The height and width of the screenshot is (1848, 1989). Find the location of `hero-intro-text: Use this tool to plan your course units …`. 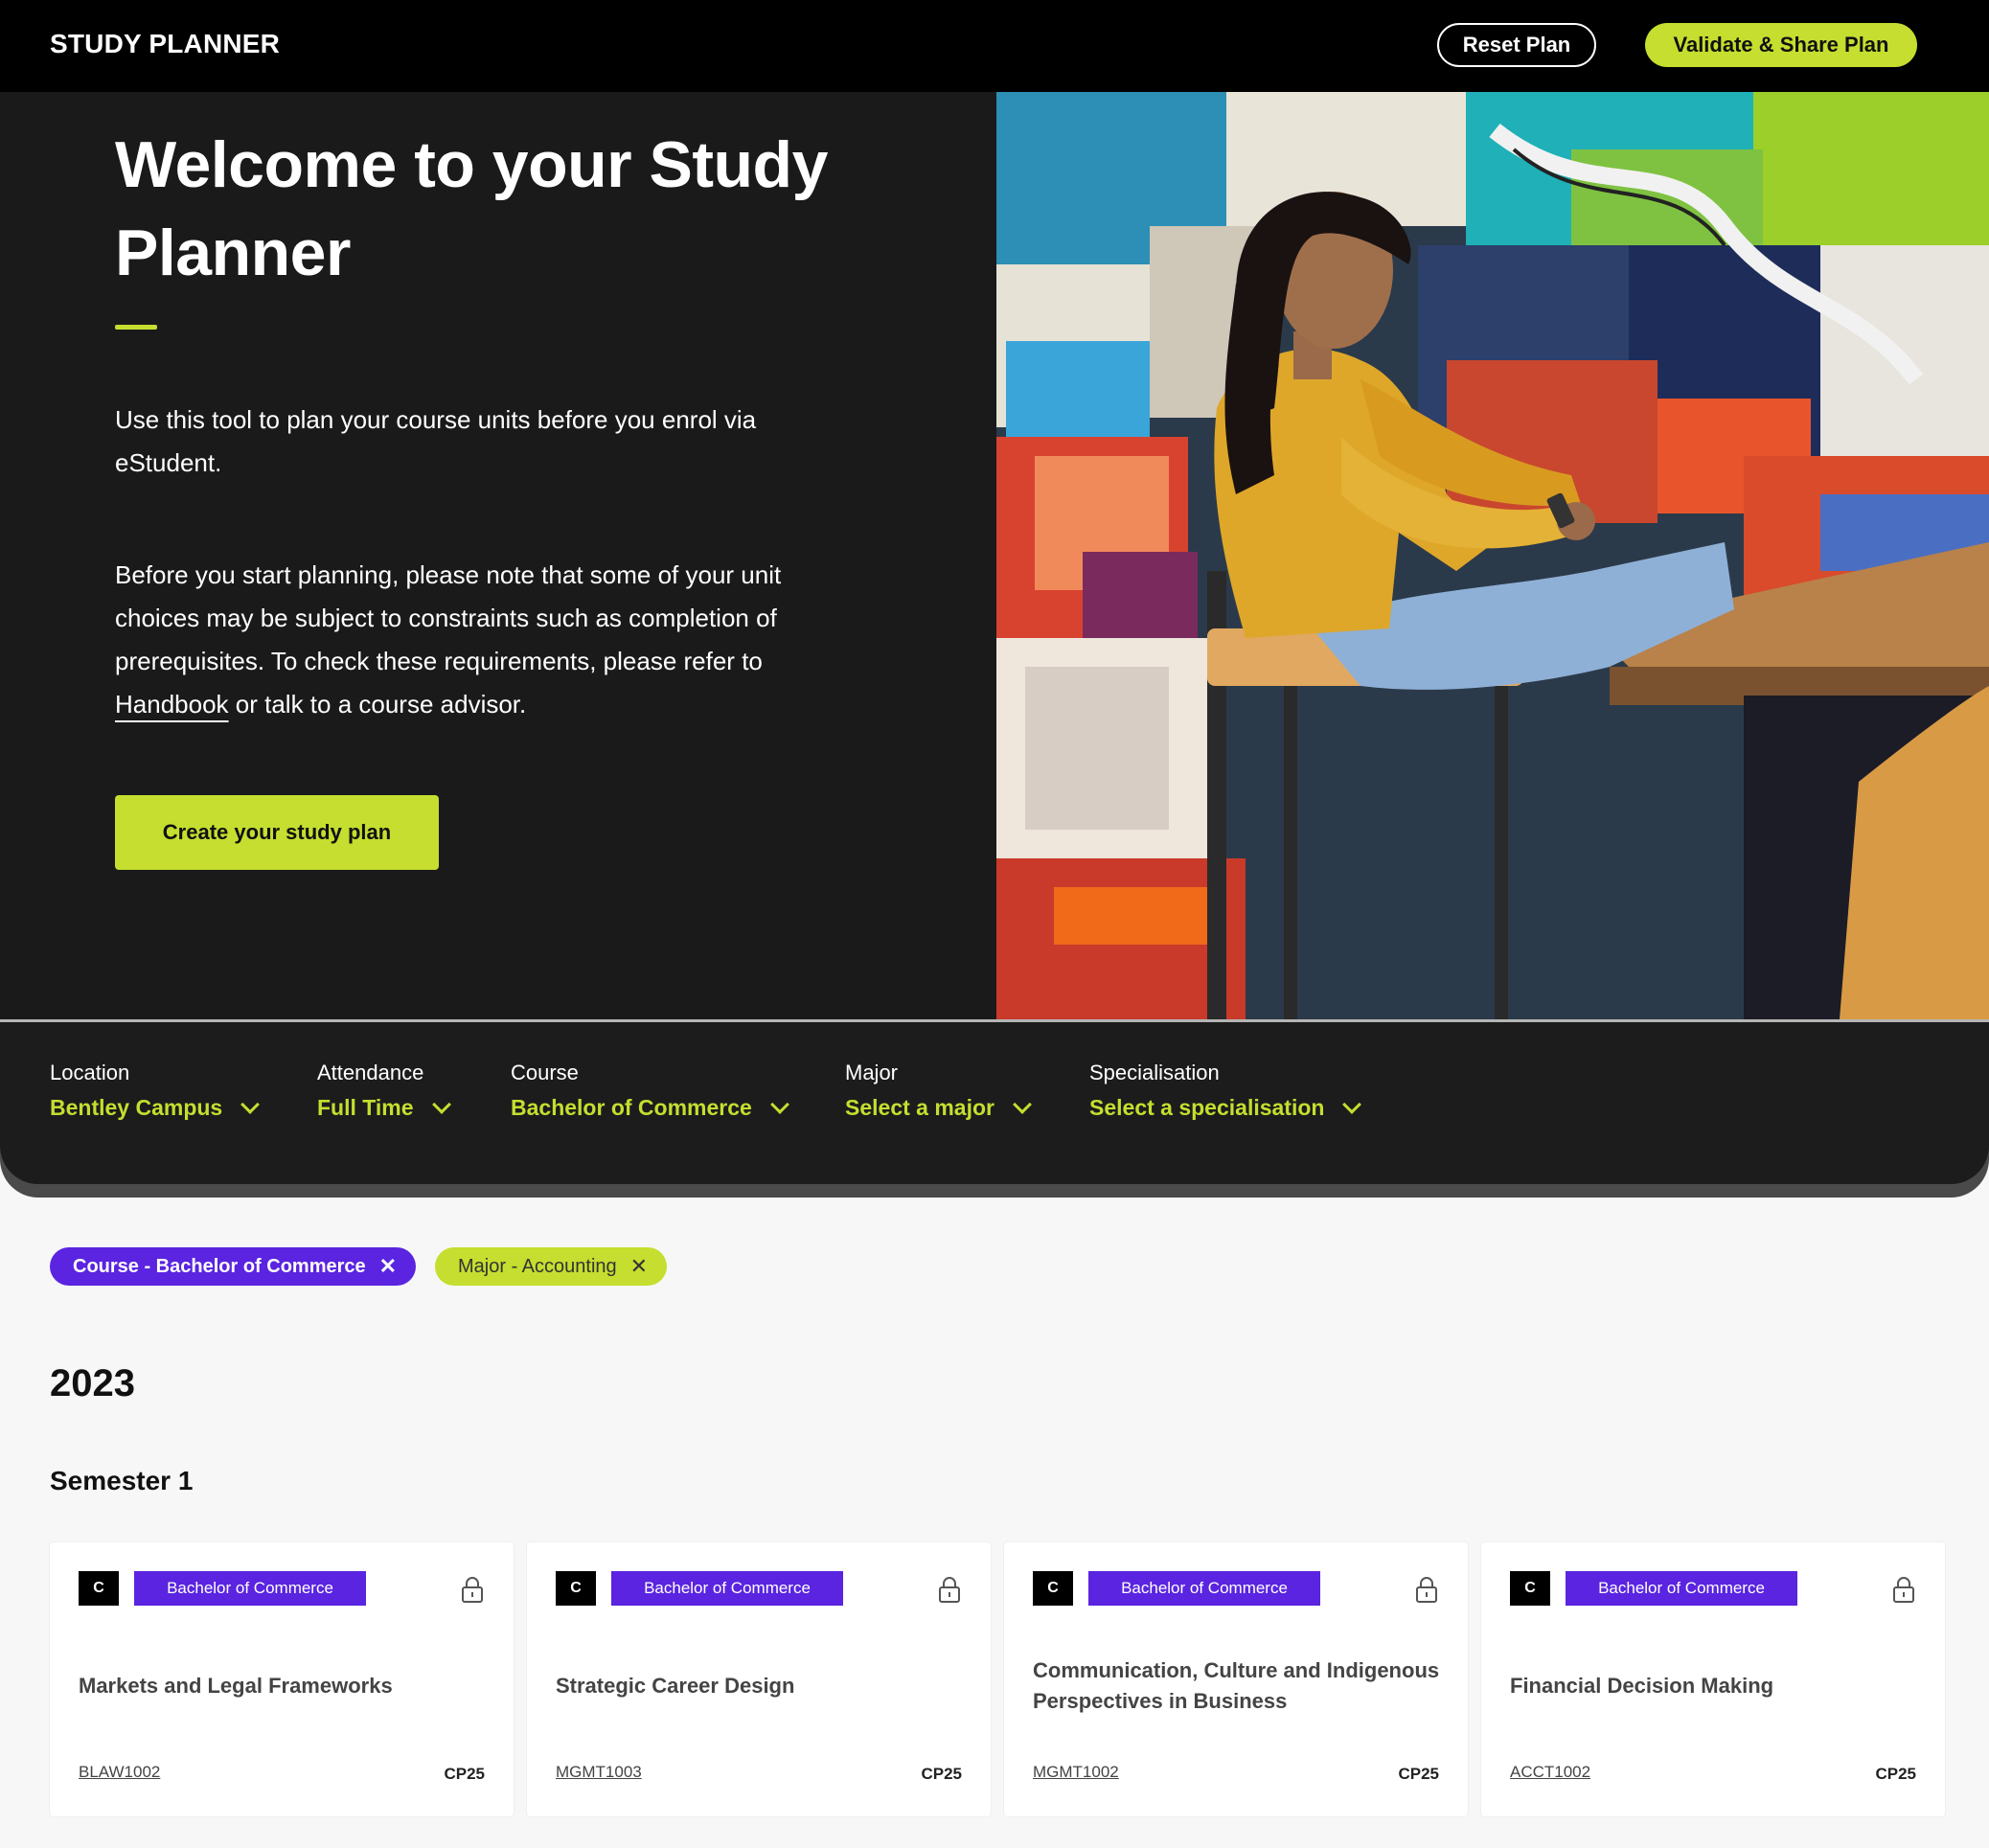

hero-intro-text: Use this tool to plan your course units … is located at coordinates (436, 441).